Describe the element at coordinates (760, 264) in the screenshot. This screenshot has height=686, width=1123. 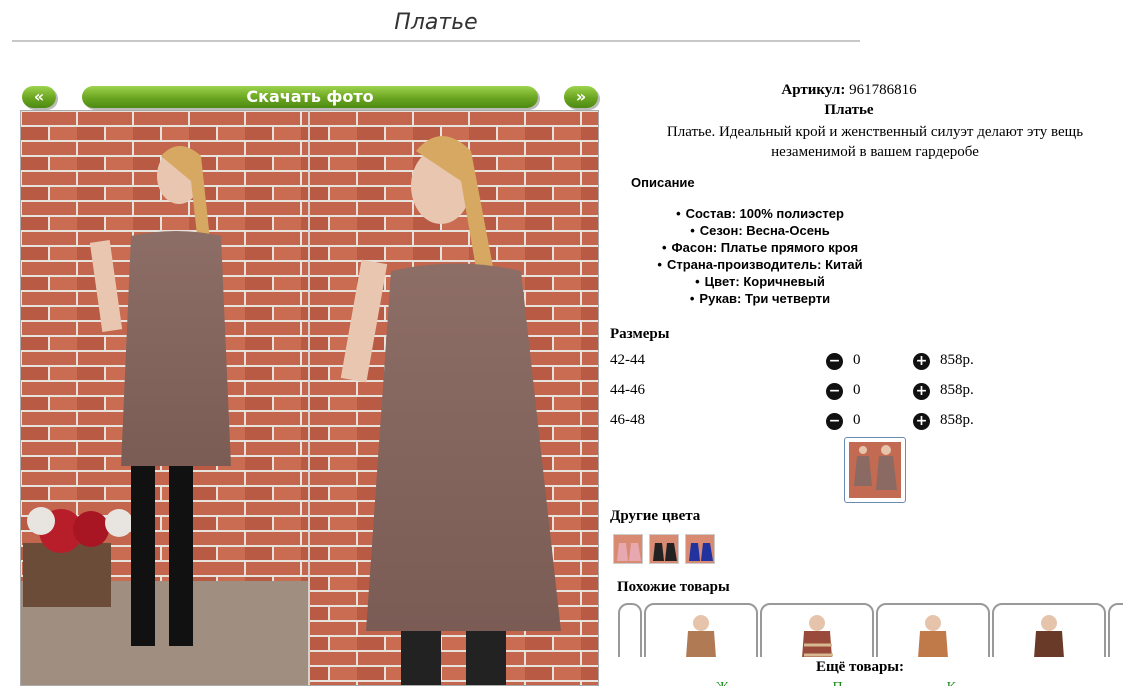
I see `details-item: Страна-производитель: Китай` at that location.